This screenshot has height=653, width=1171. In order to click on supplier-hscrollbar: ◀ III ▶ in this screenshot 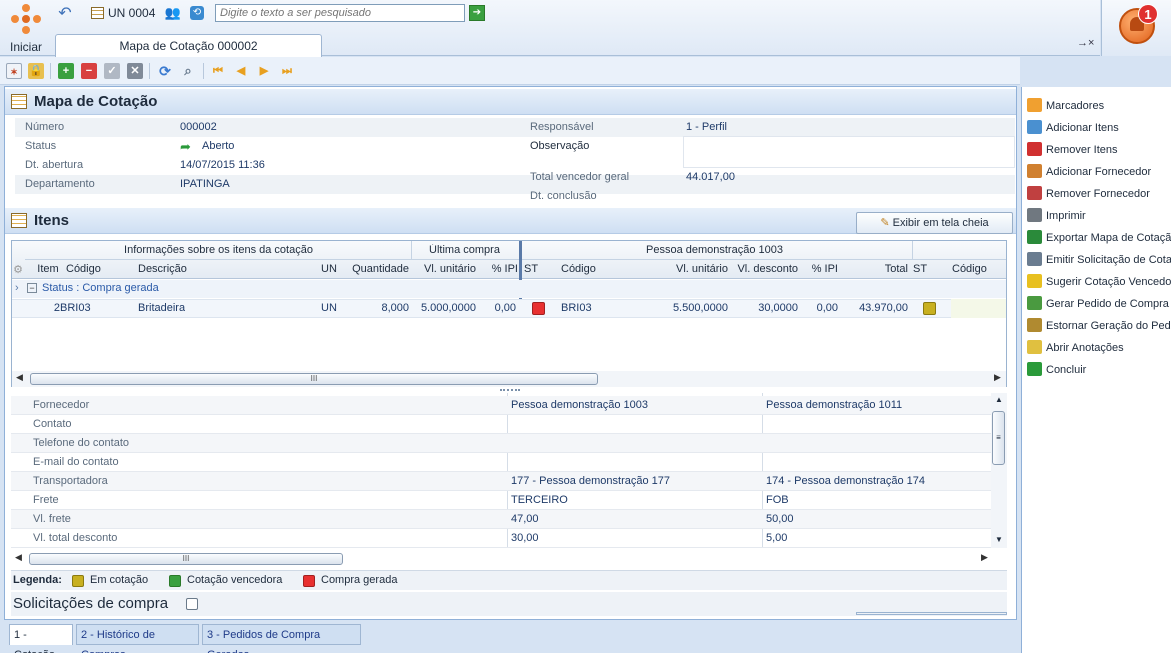, I will do `click(509, 559)`.